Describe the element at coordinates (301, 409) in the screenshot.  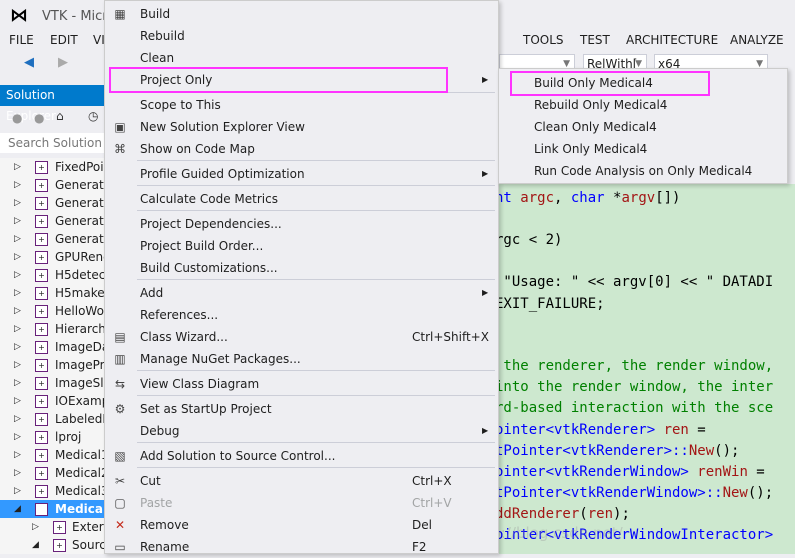
I see `menu-item-set-as-startup-project: ⚙ Set as StartUp Project` at that location.